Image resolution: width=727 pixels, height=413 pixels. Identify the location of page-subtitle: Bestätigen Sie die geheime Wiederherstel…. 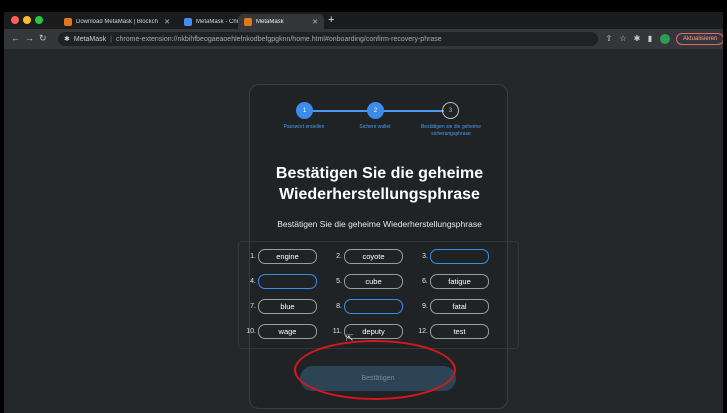
(379, 224).